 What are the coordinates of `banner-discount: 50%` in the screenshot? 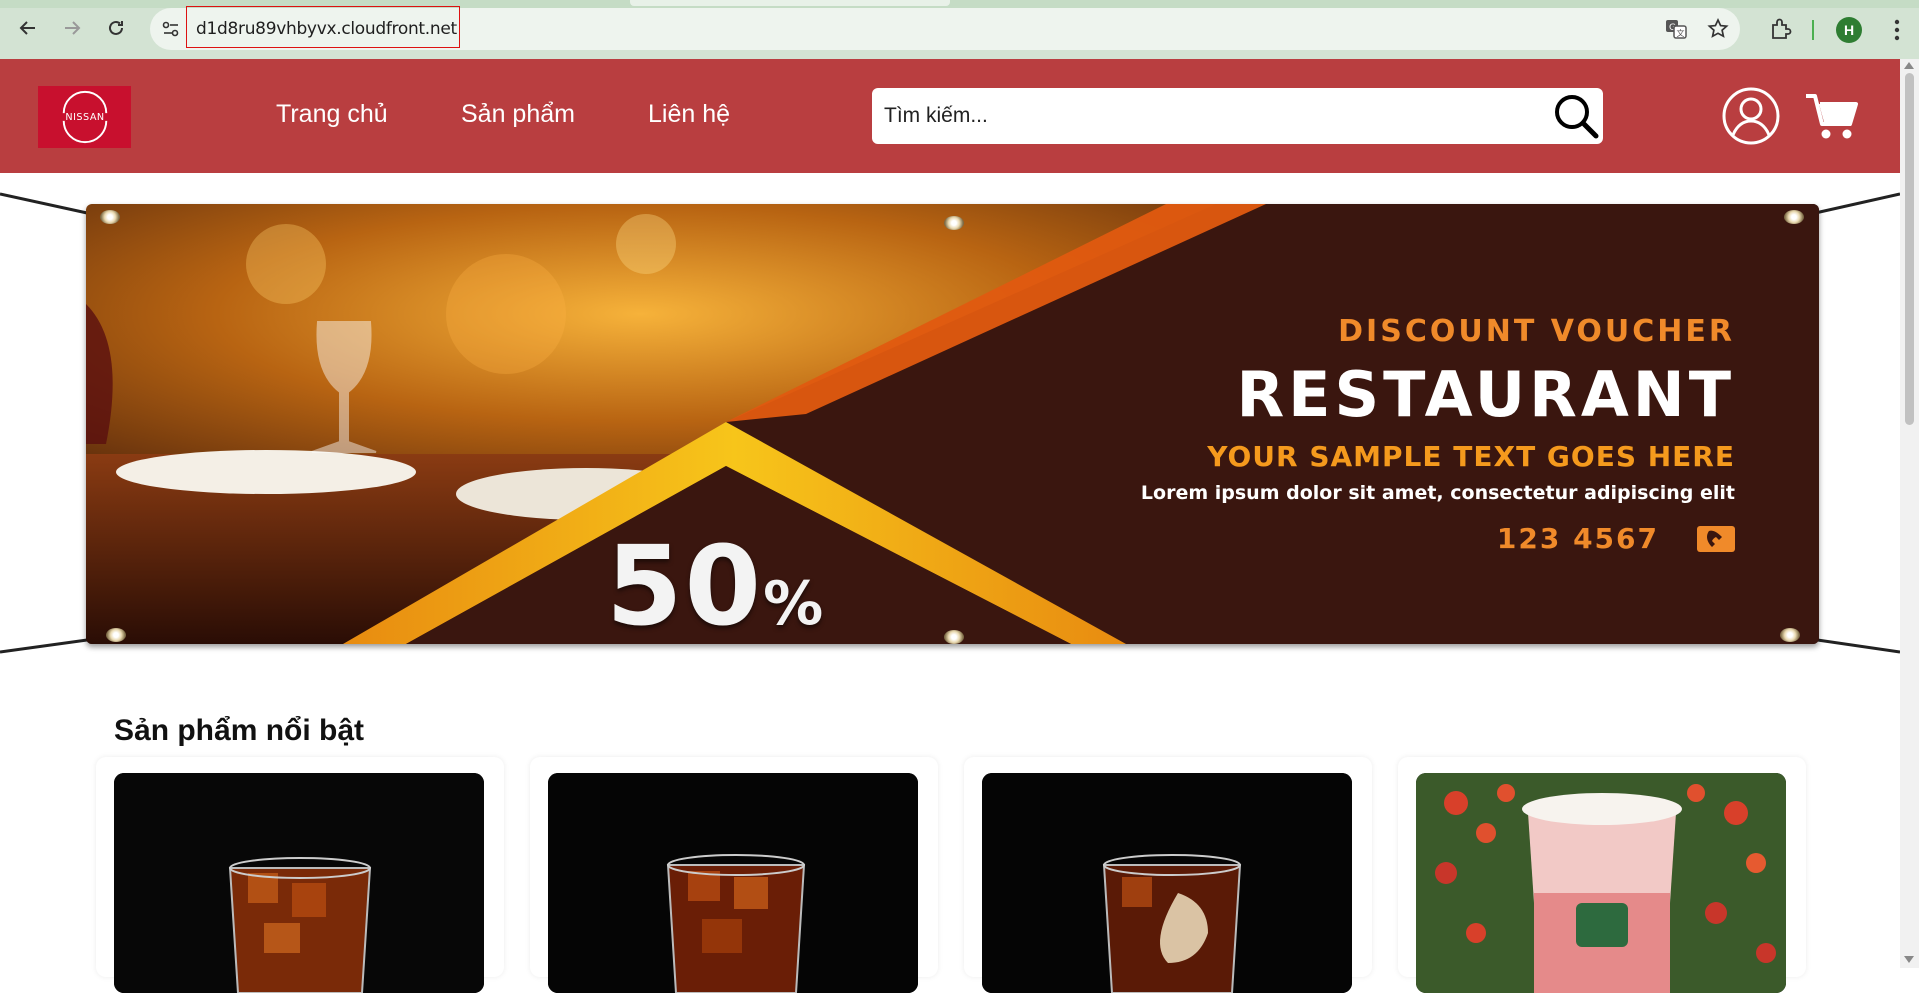 It's located at (715, 583).